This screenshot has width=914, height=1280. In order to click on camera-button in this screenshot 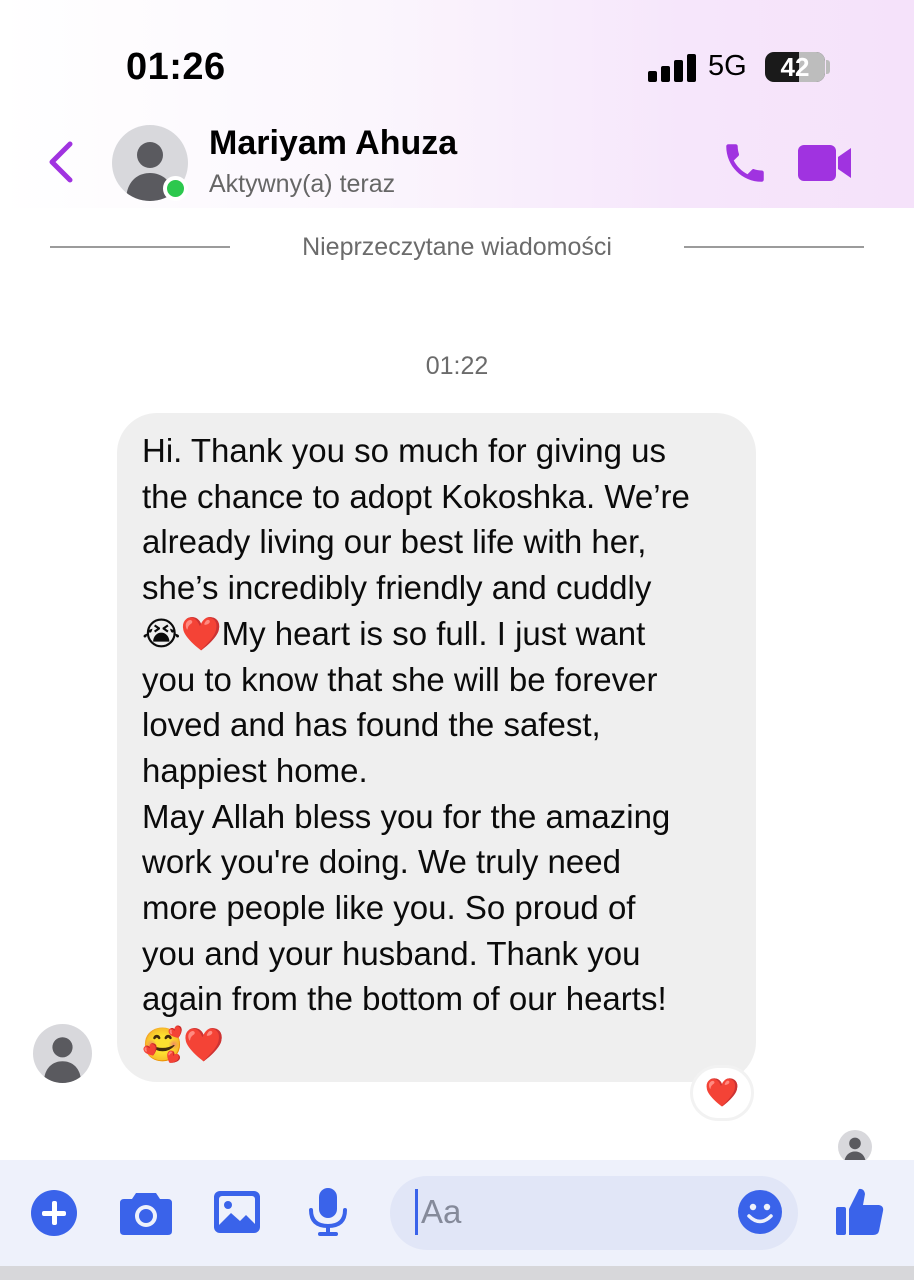, I will do `click(146, 1212)`.